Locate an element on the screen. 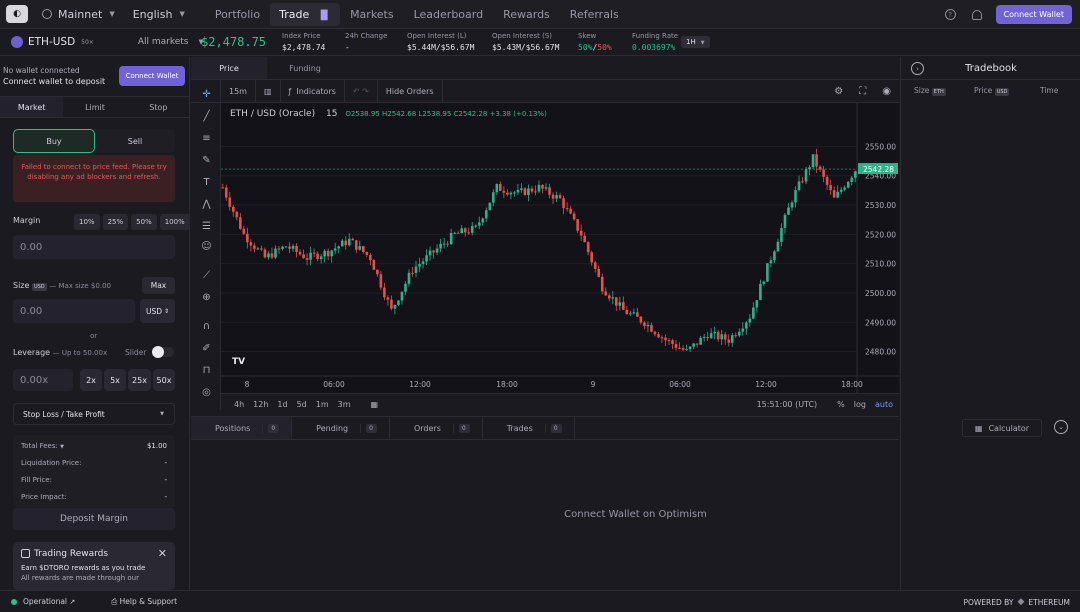  interval-select: 15m is located at coordinates (238, 91).